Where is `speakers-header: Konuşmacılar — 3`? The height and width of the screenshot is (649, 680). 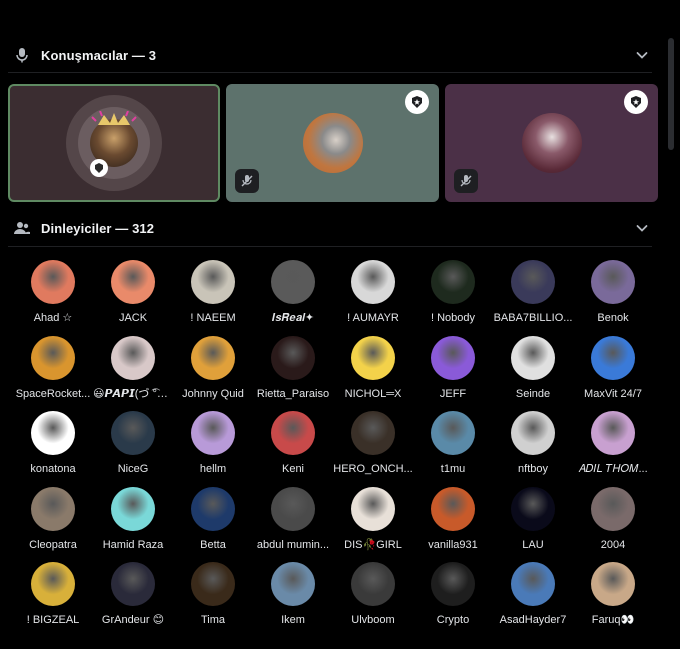 speakers-header: Konuşmacılar — 3 is located at coordinates (334, 55).